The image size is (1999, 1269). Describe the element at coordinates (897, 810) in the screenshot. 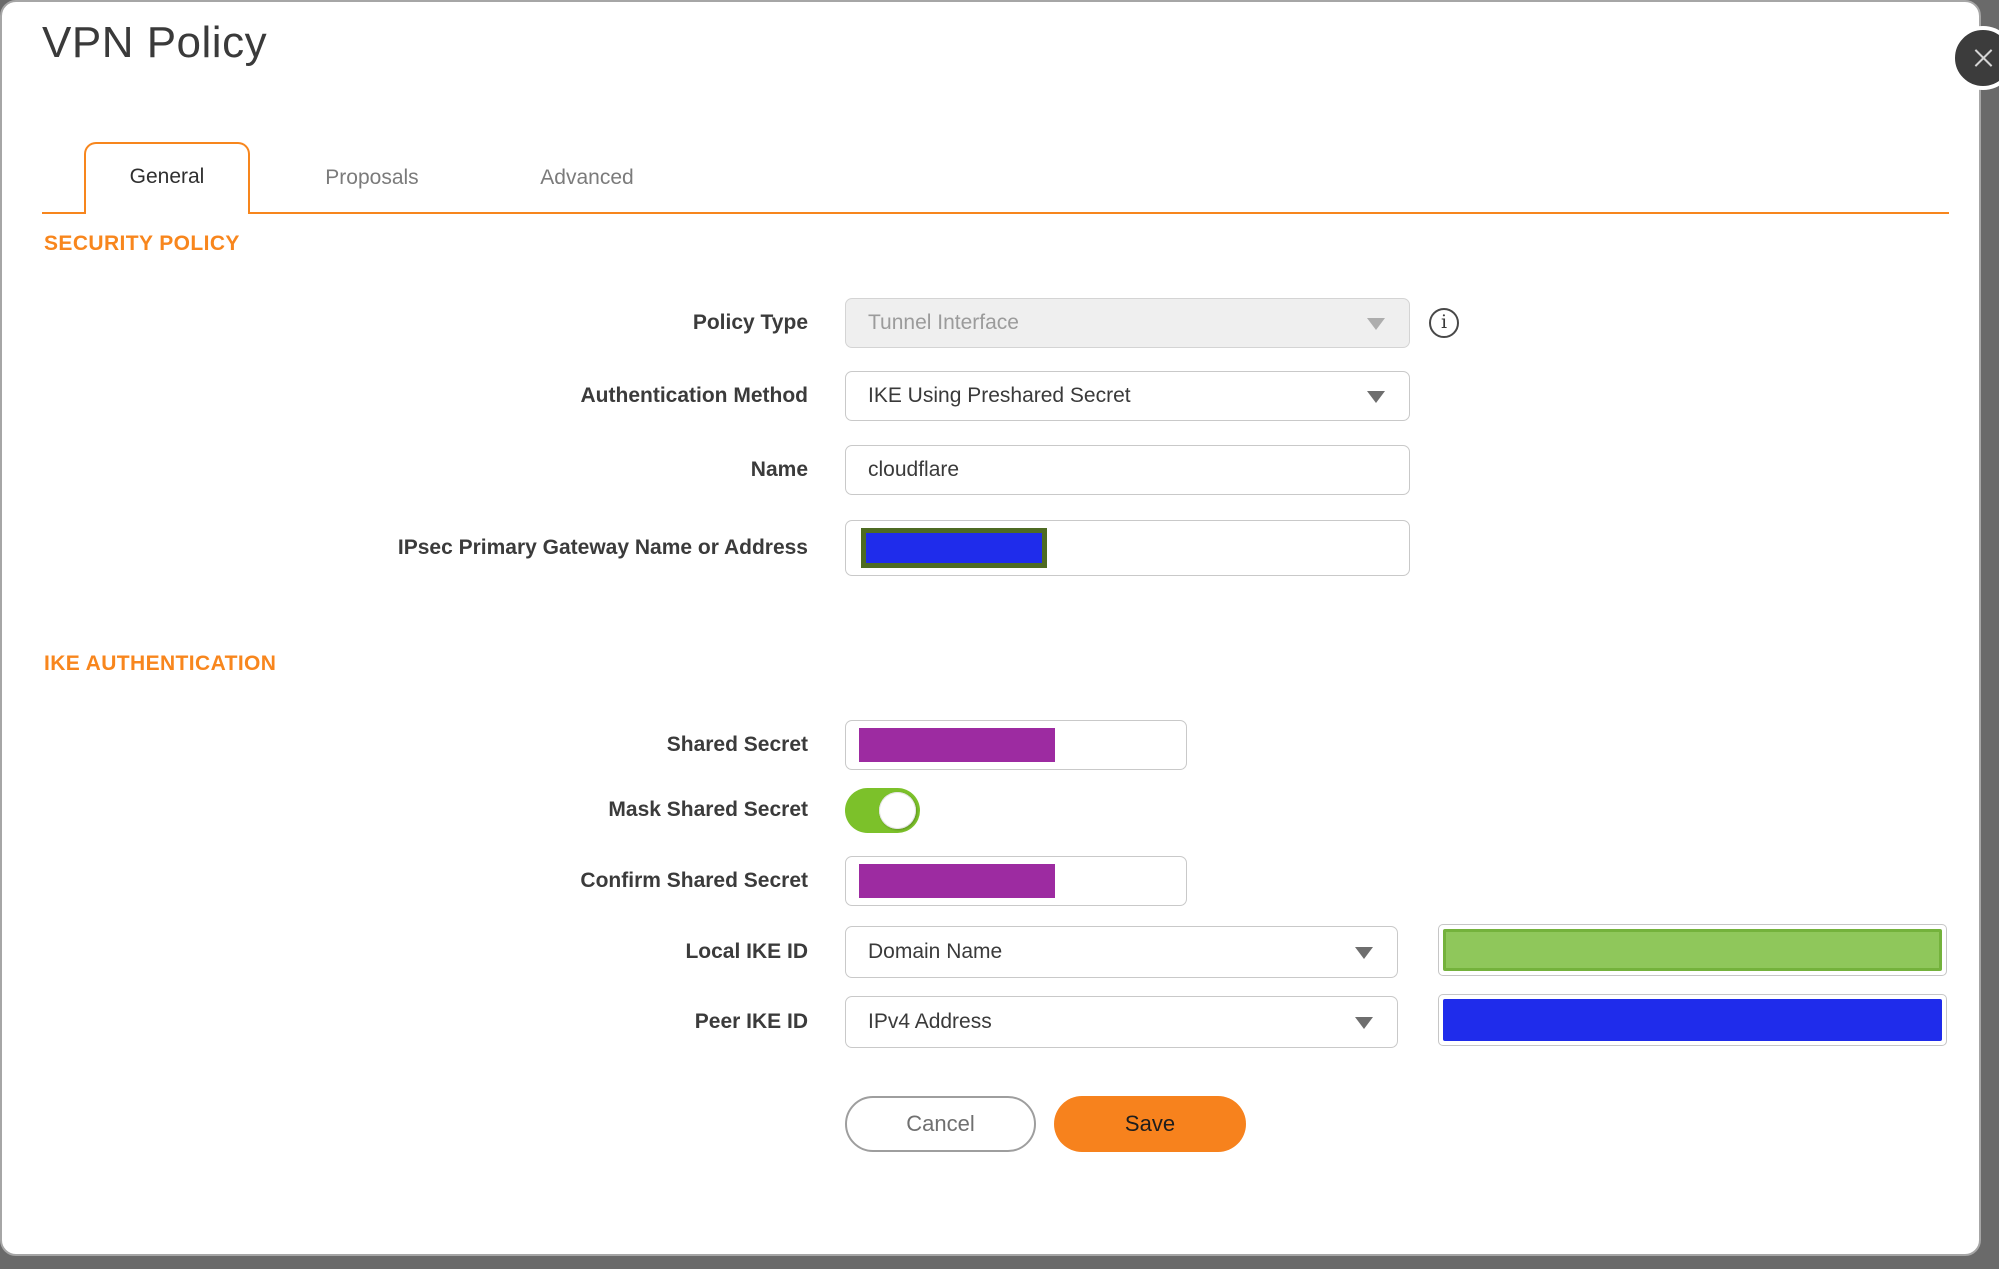

I see `toggle-knob` at that location.